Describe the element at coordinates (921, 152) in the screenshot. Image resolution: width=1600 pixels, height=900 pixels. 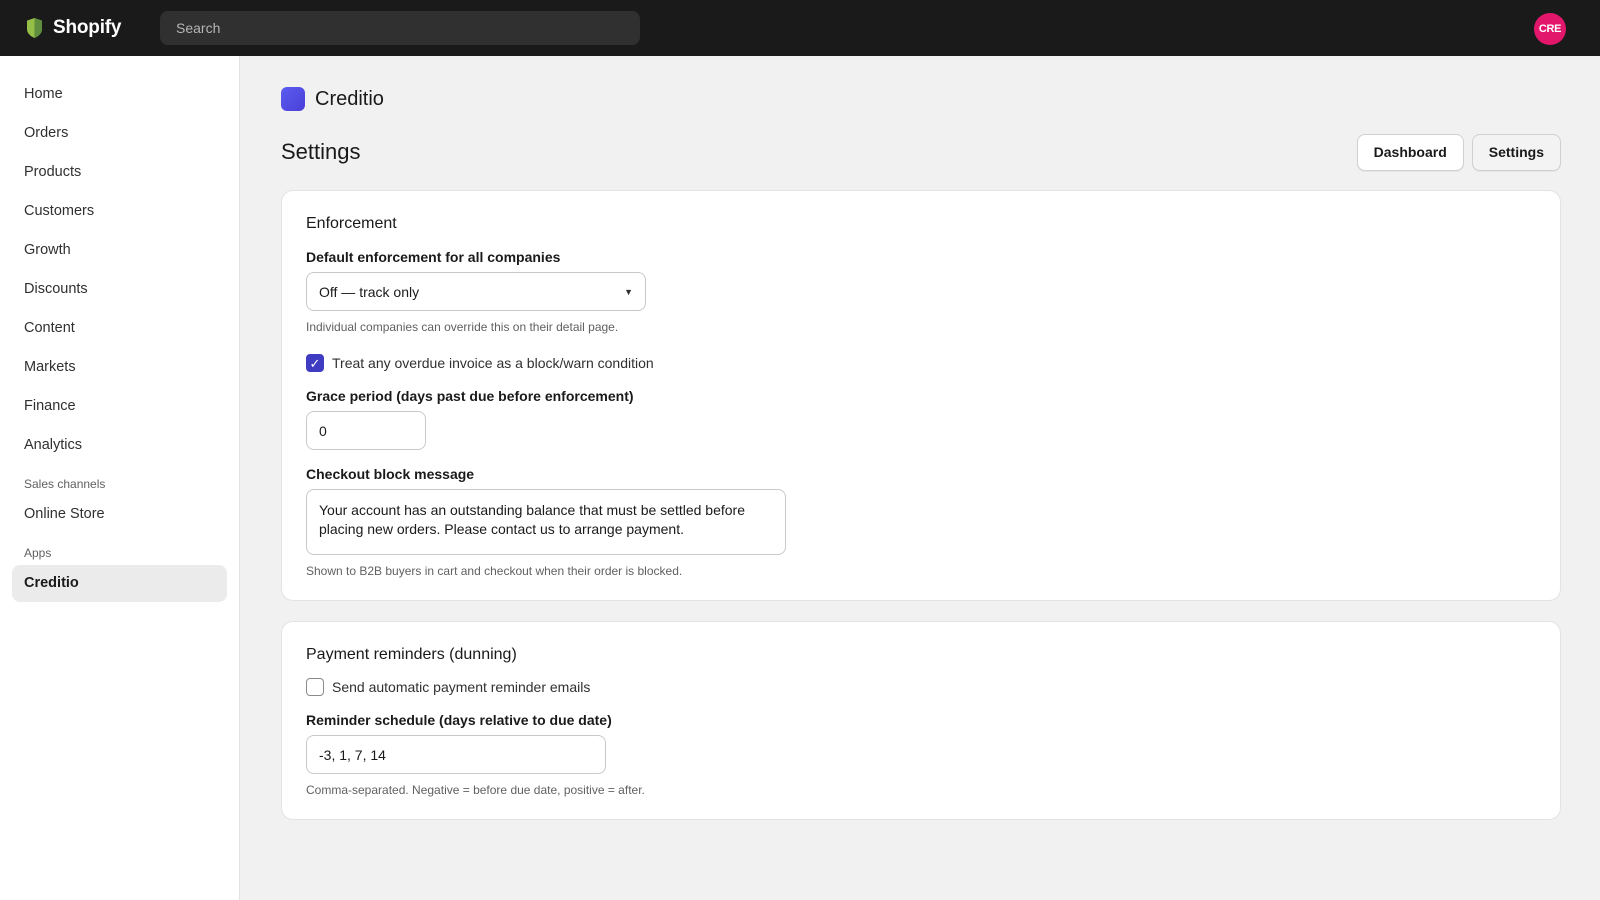
I see `page-header: Settings Dashboard Settings` at that location.